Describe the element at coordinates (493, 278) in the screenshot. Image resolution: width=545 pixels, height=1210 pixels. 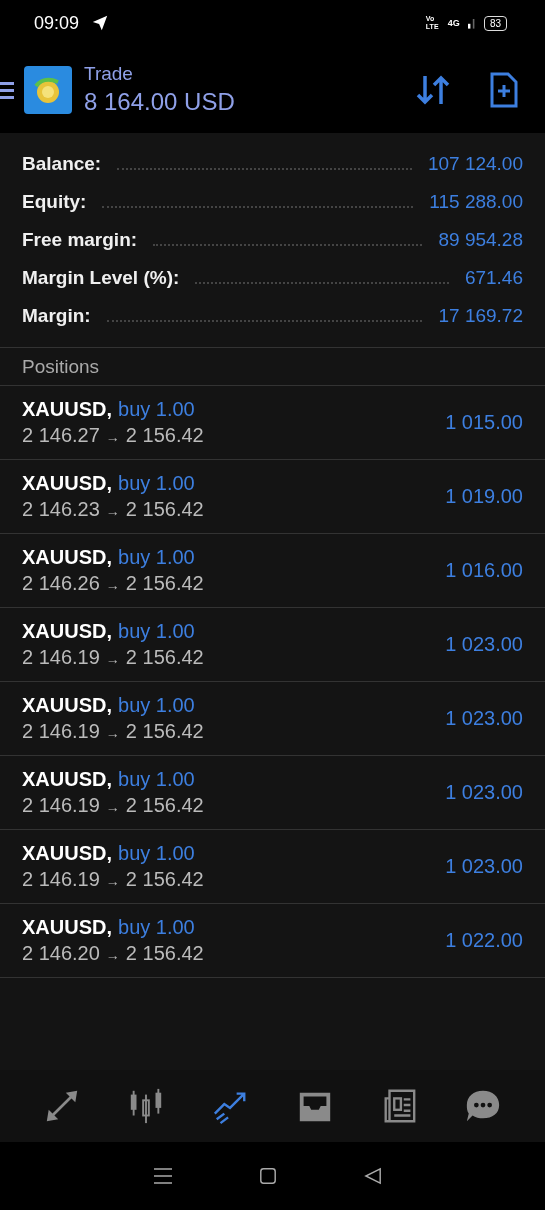
I see `summary-value: 671.46` at that location.